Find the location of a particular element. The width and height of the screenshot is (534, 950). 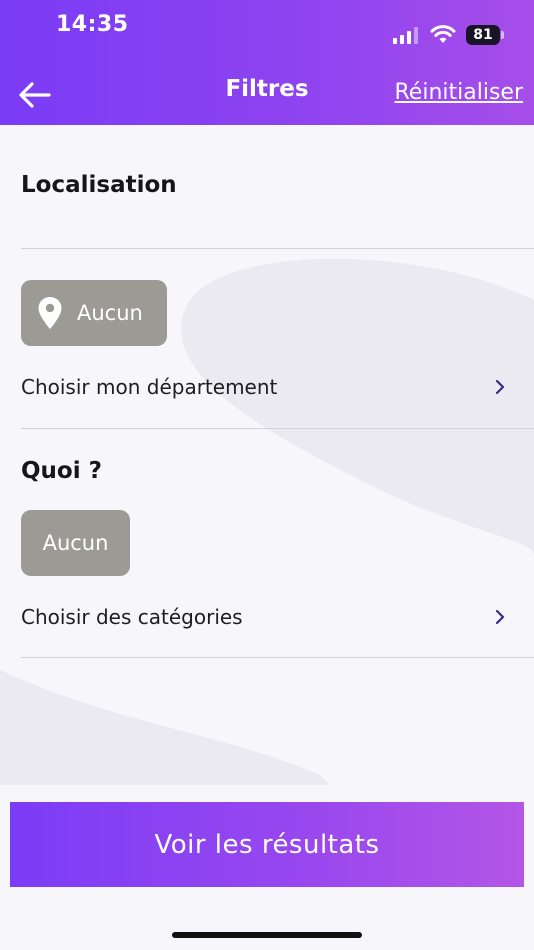

location-chip-label: Aucun is located at coordinates (110, 313).